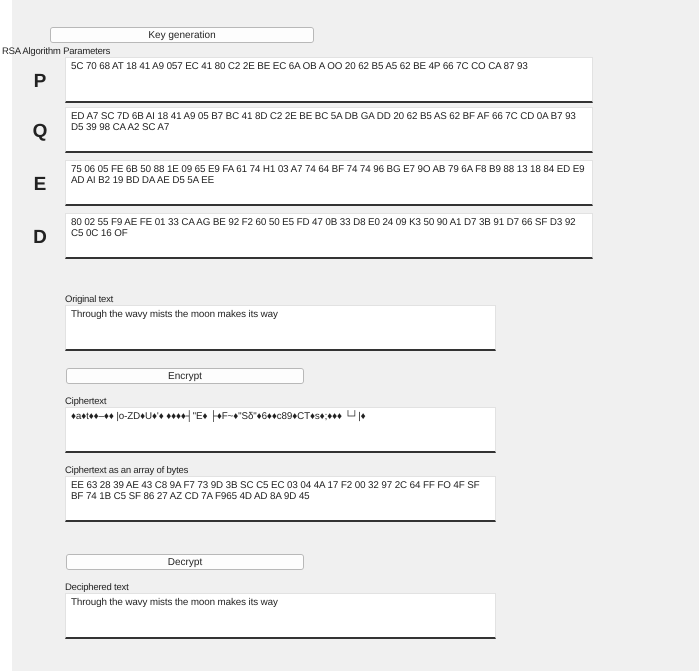 The width and height of the screenshot is (699, 671). What do you see at coordinates (86, 401) in the screenshot?
I see `field-label: Ciphertext` at bounding box center [86, 401].